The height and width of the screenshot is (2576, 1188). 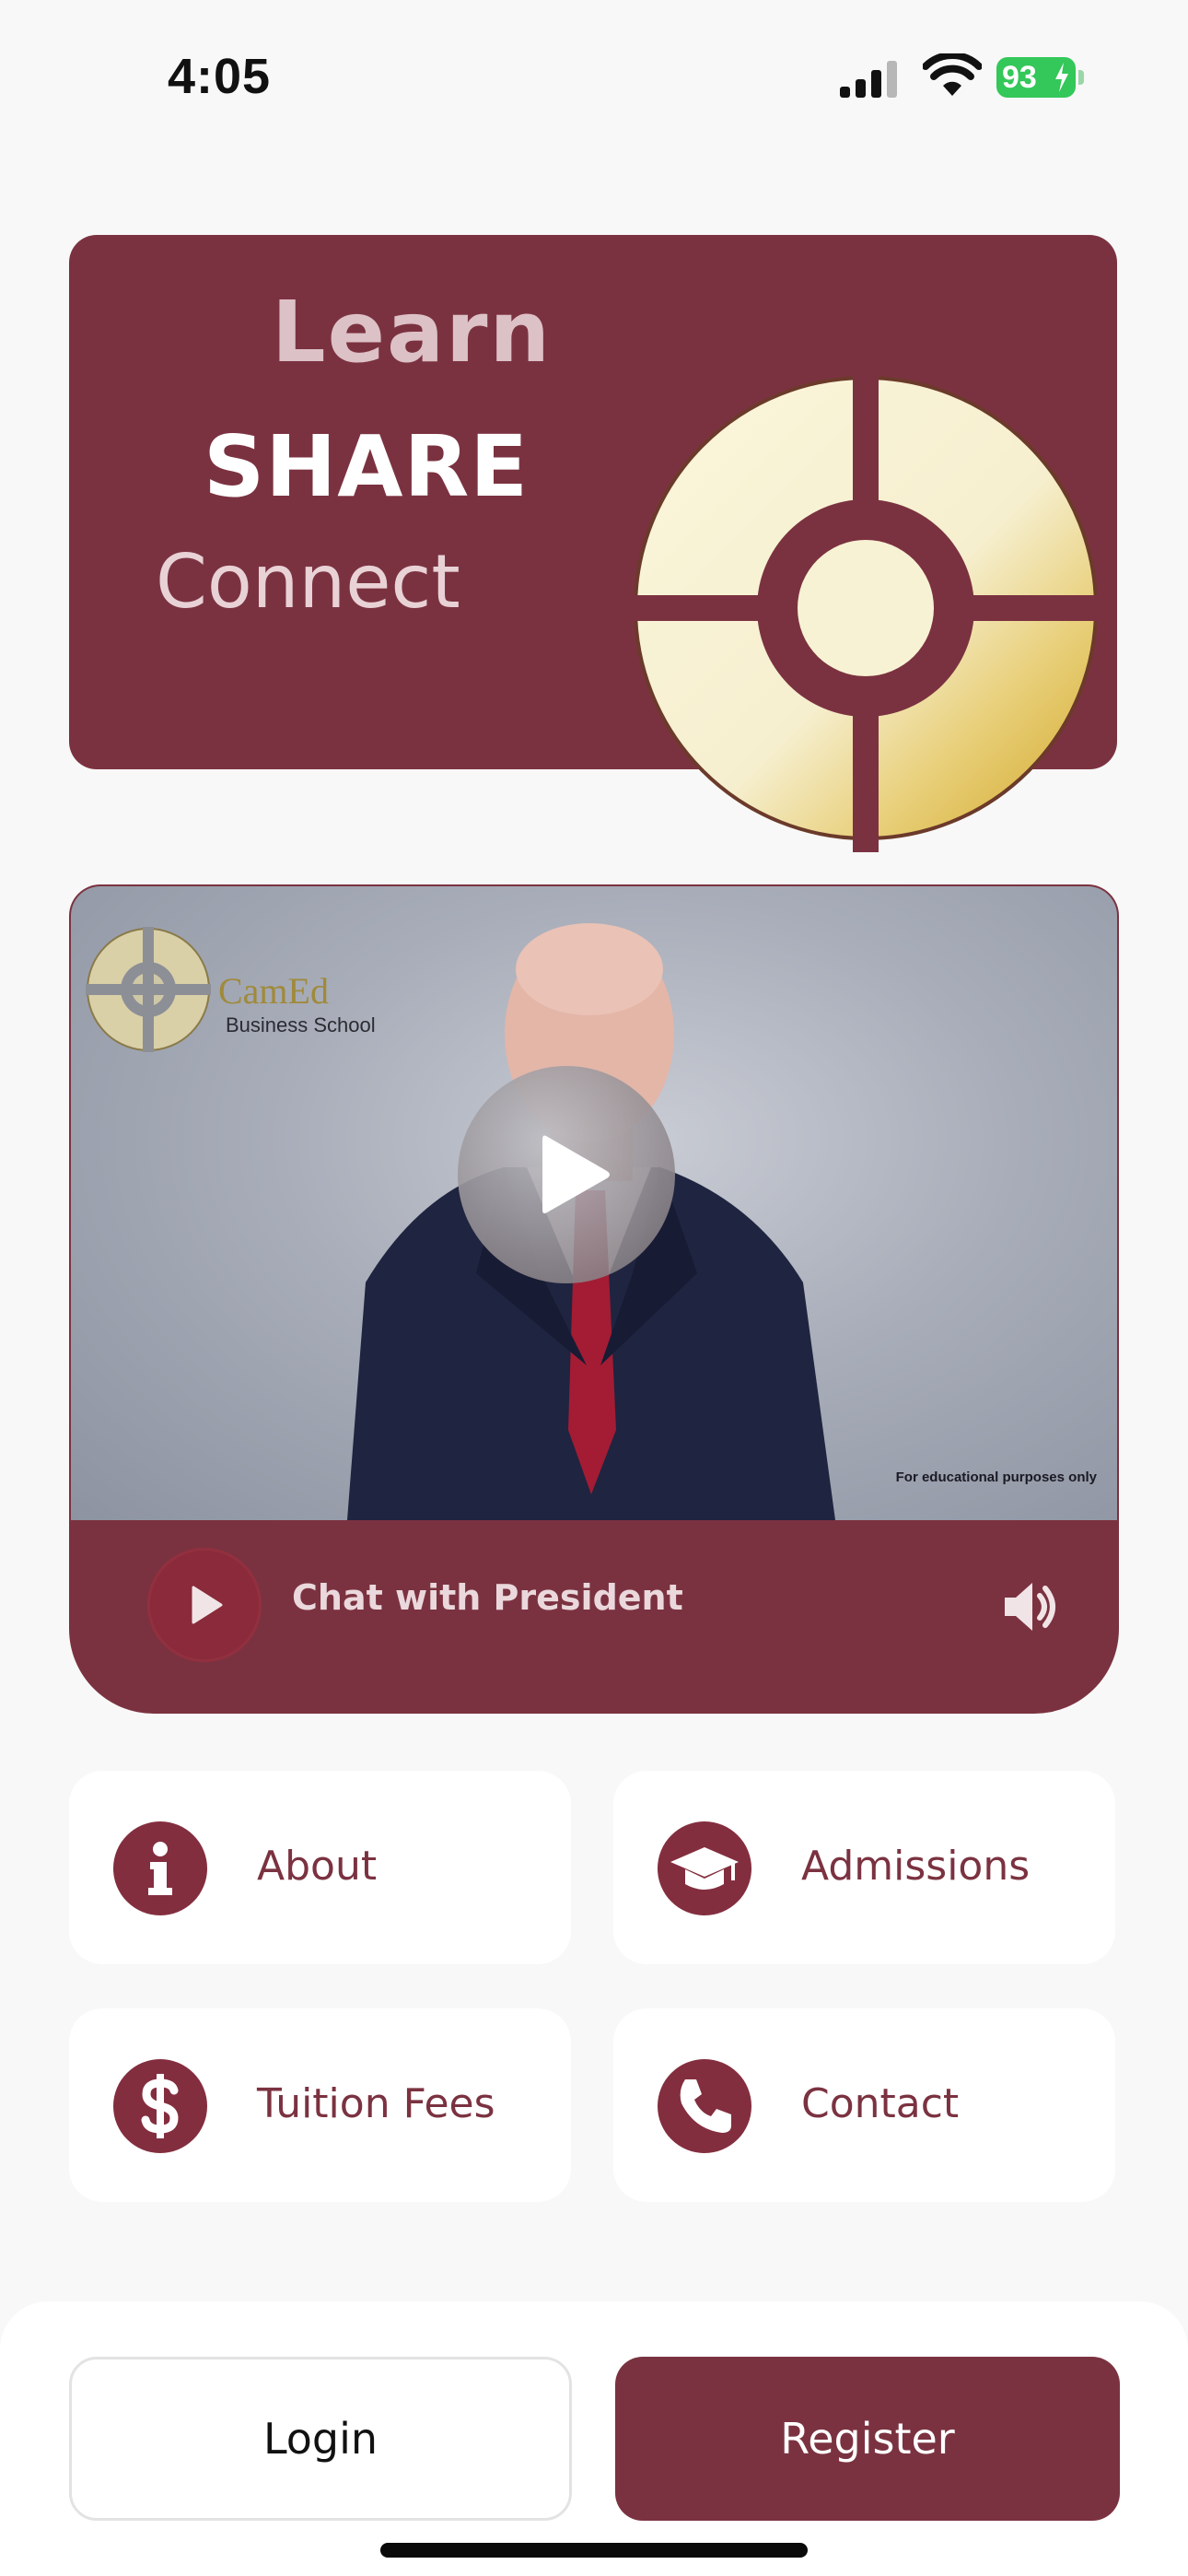 What do you see at coordinates (867, 2439) in the screenshot?
I see `register-button: Register` at bounding box center [867, 2439].